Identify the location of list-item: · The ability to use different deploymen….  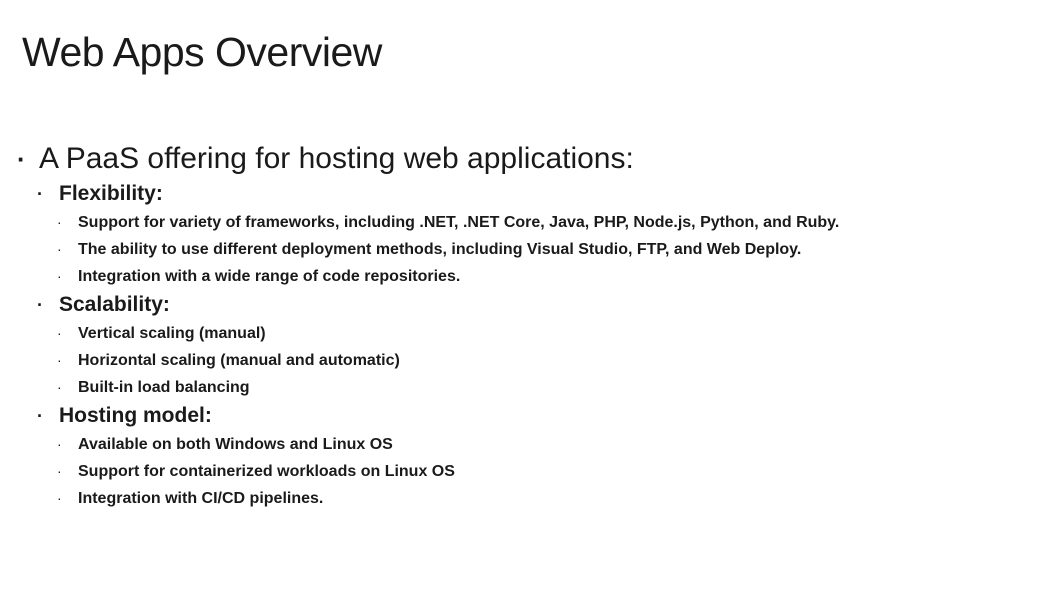
(526, 249).